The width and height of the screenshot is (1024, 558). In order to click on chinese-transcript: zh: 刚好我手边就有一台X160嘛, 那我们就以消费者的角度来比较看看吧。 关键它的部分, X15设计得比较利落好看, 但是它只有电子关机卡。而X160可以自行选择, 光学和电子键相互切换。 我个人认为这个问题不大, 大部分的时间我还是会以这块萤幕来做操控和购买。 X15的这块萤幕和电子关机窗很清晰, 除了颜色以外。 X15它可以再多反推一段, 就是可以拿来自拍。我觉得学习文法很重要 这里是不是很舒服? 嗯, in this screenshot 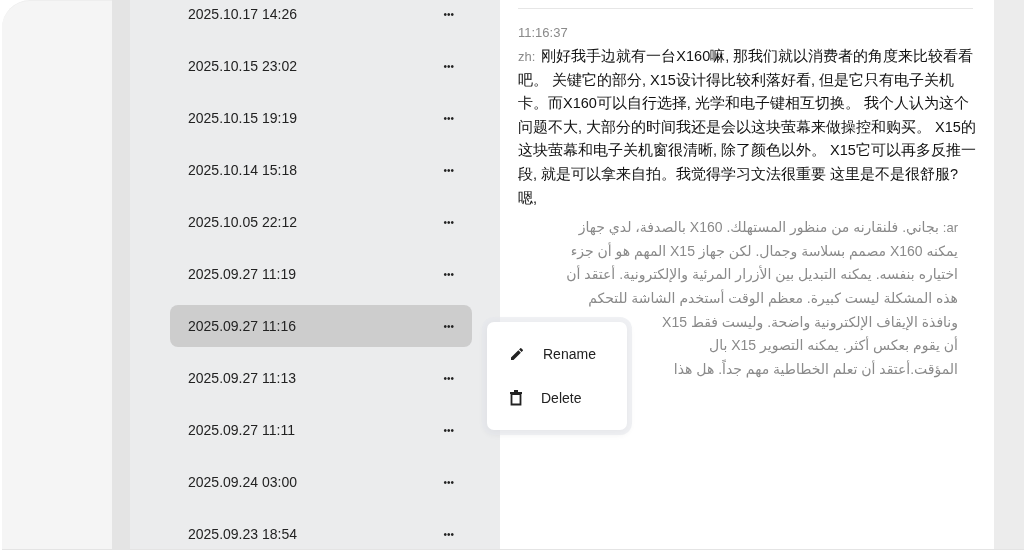, I will do `click(747, 127)`.